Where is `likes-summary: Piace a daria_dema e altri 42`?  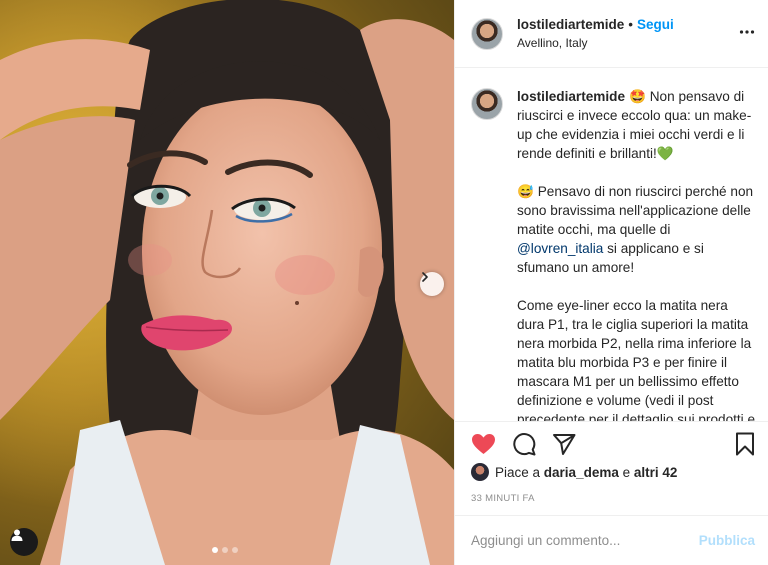
likes-summary: Piace a daria_dema e altri 42 is located at coordinates (574, 472).